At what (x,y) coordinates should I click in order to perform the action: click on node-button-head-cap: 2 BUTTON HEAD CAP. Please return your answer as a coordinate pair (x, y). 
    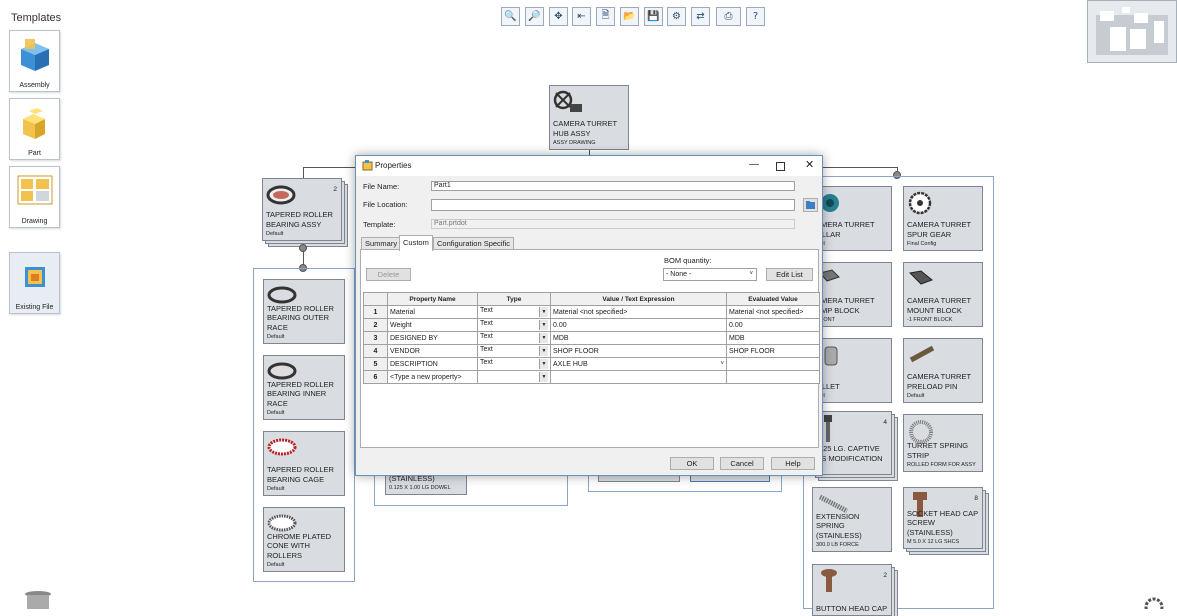
    Looking at the image, I should click on (852, 590).